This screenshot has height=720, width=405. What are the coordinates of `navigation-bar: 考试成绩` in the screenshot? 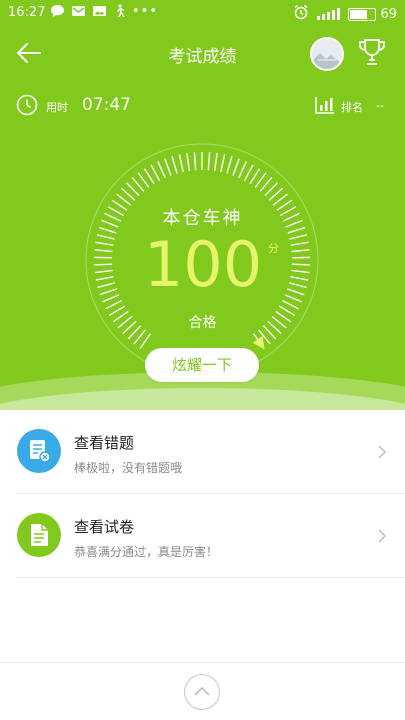 It's located at (202, 53).